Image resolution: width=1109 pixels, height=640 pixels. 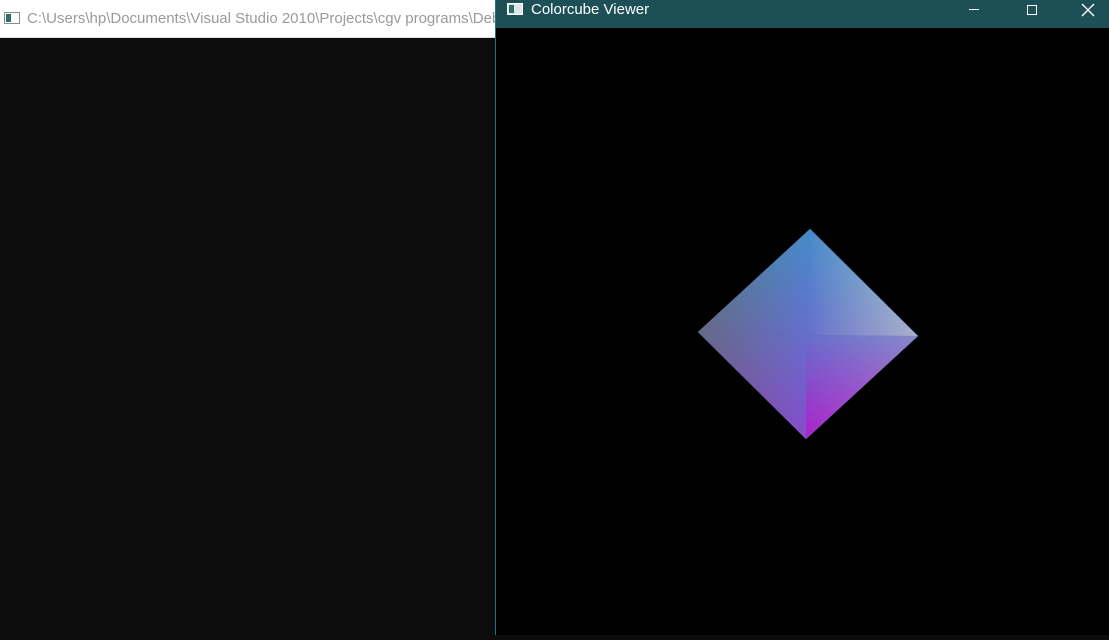 I want to click on close-button, so click(x=1087, y=14).